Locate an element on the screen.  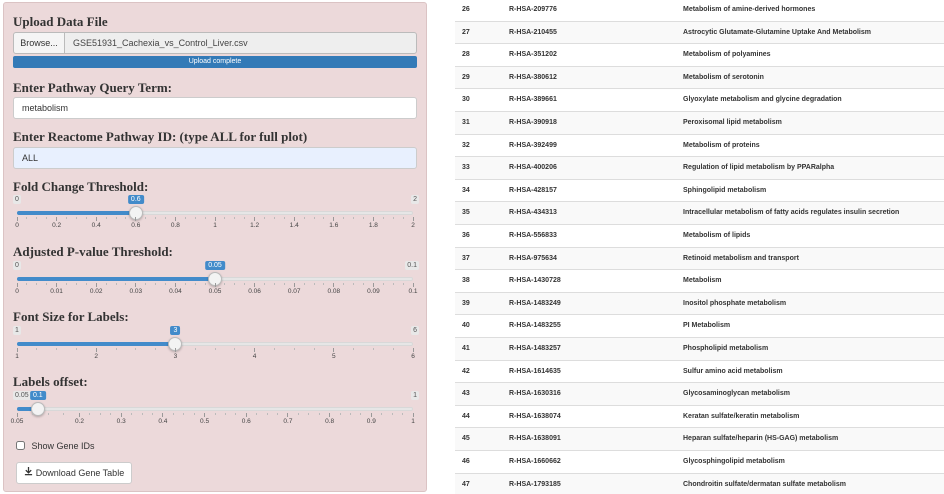
adj-pvalue-value-label: 0.05 is located at coordinates (215, 265).